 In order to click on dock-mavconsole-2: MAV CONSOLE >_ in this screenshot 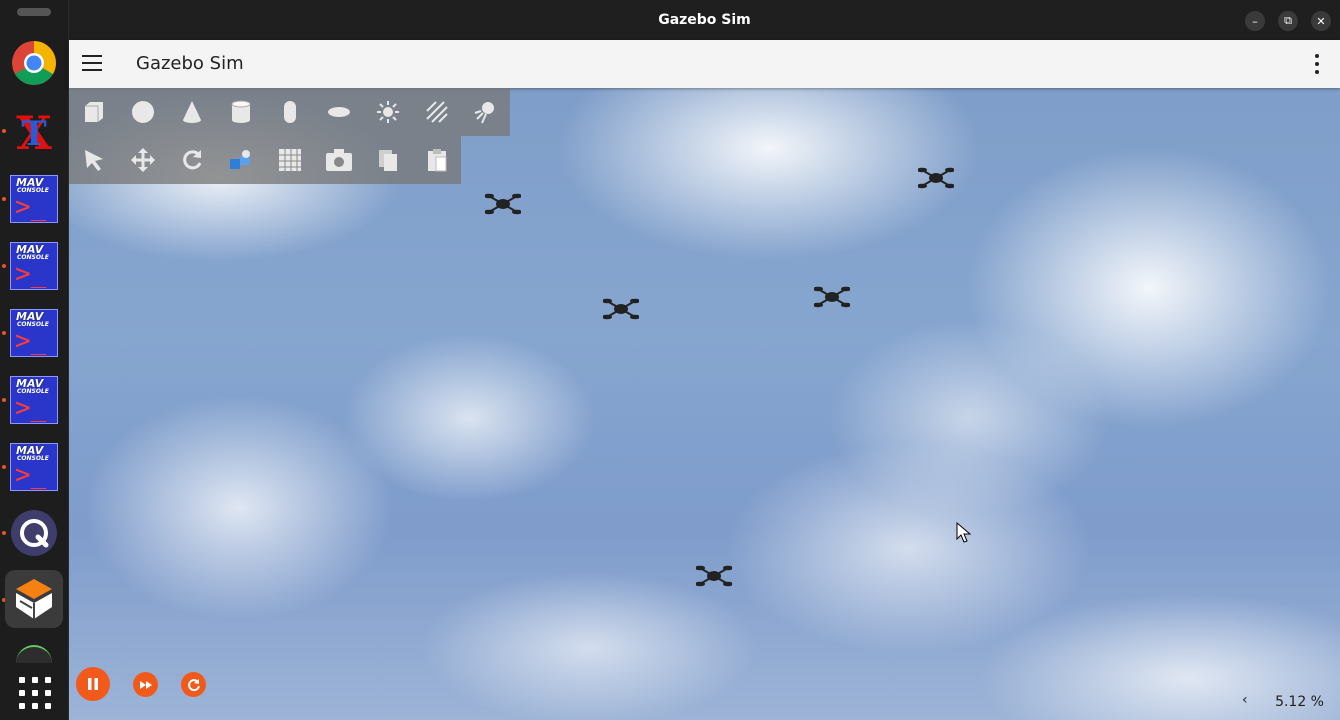, I will do `click(34, 266)`.